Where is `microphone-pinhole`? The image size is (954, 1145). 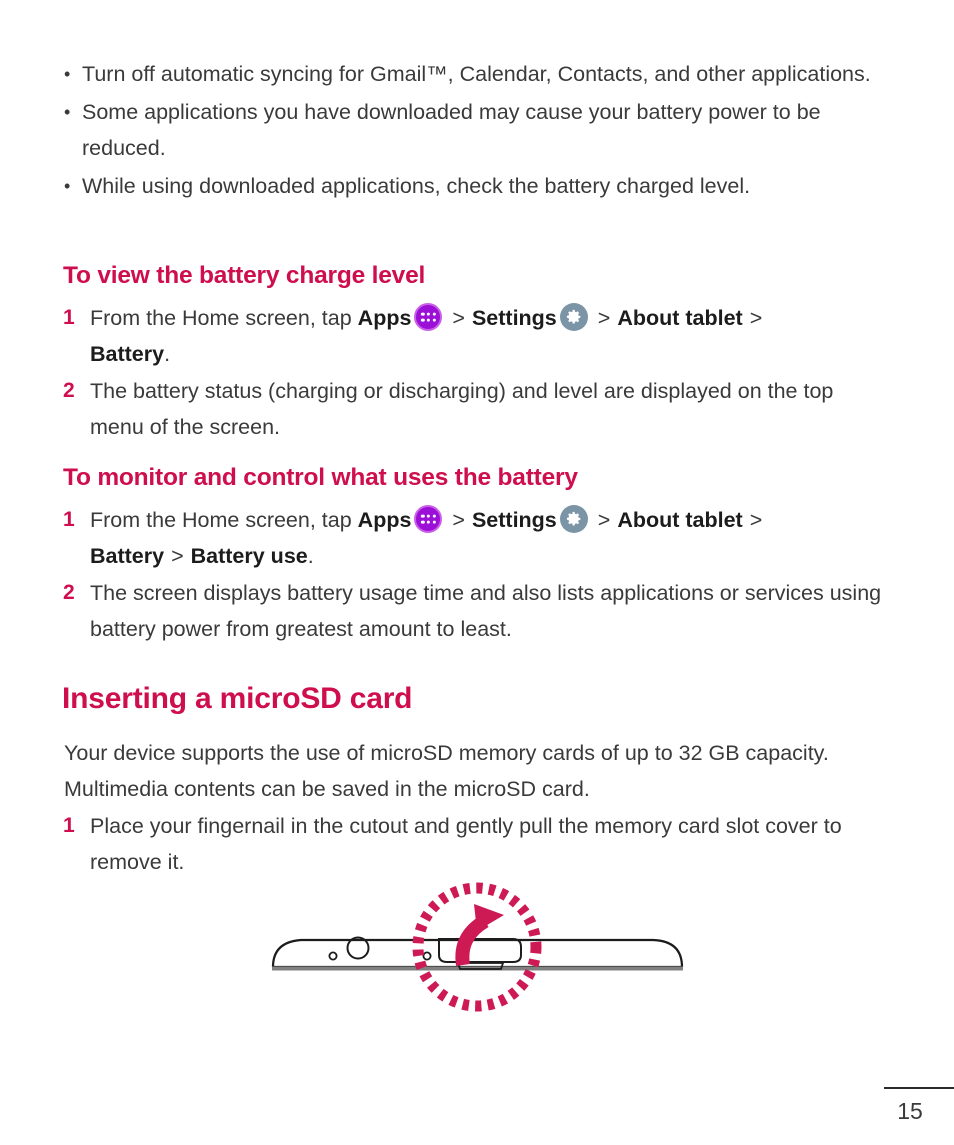
microphone-pinhole is located at coordinates (333, 956).